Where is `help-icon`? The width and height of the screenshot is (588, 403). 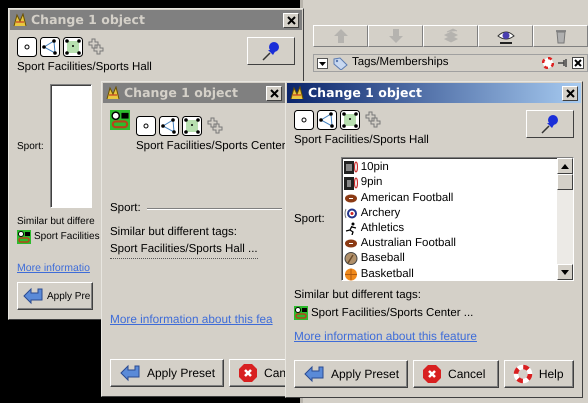
help-icon is located at coordinates (548, 63).